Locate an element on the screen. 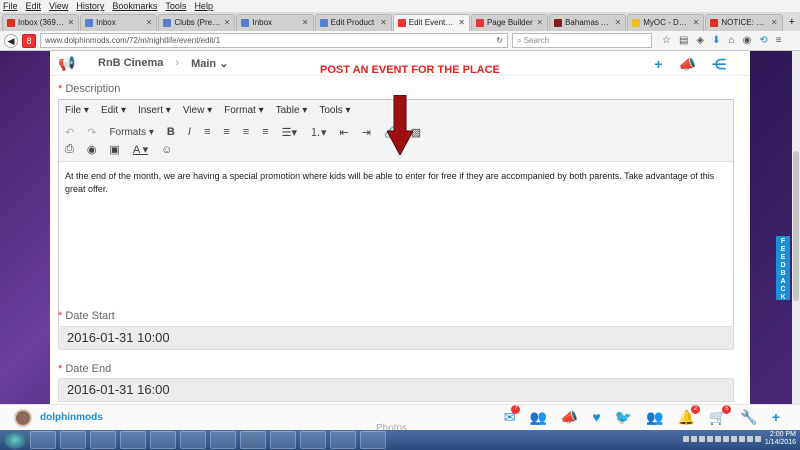  new-tab-icon: + is located at coordinates (792, 22).